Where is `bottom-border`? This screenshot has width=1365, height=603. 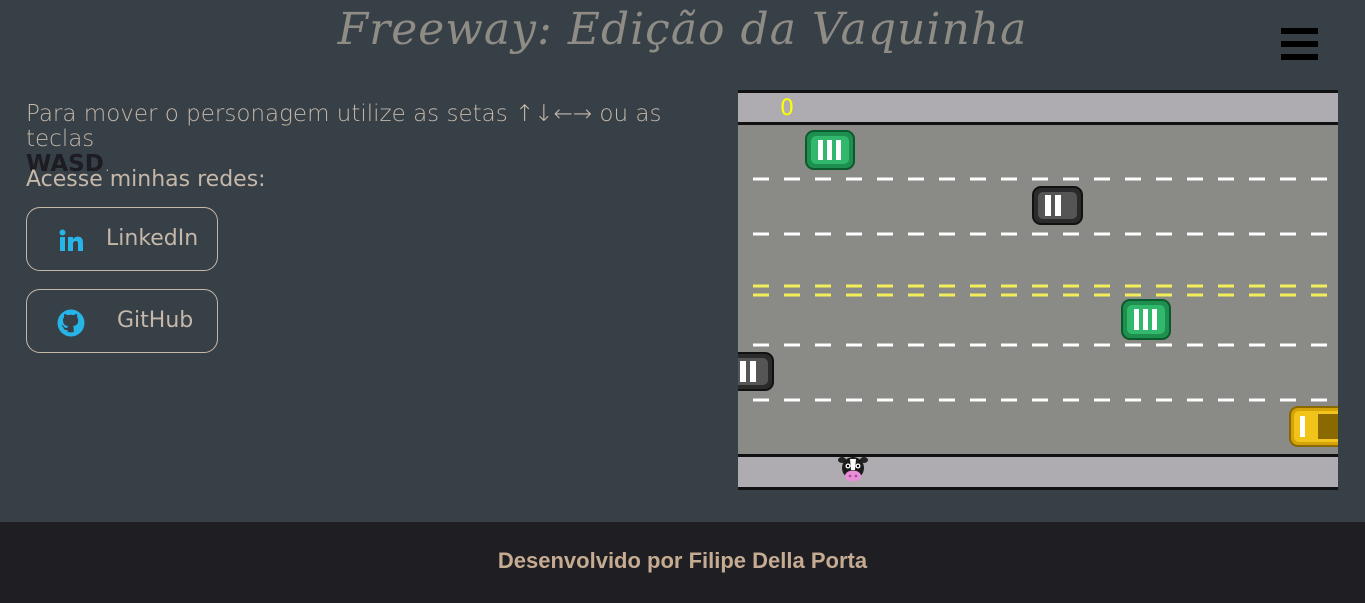
bottom-border is located at coordinates (1038, 488).